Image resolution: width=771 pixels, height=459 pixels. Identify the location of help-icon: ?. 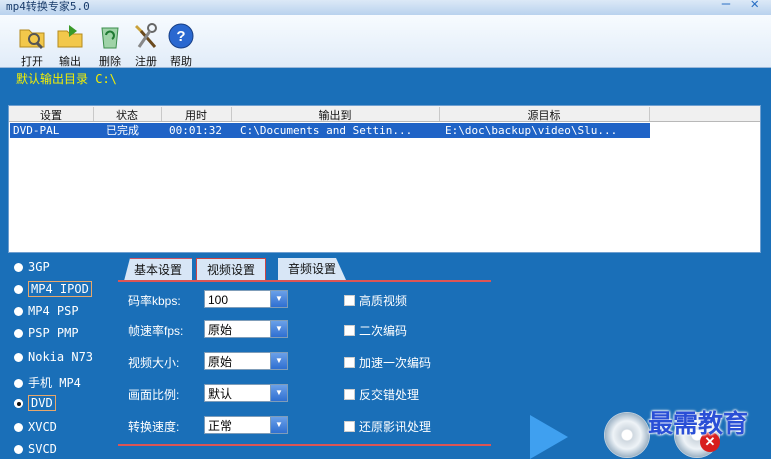
(181, 36).